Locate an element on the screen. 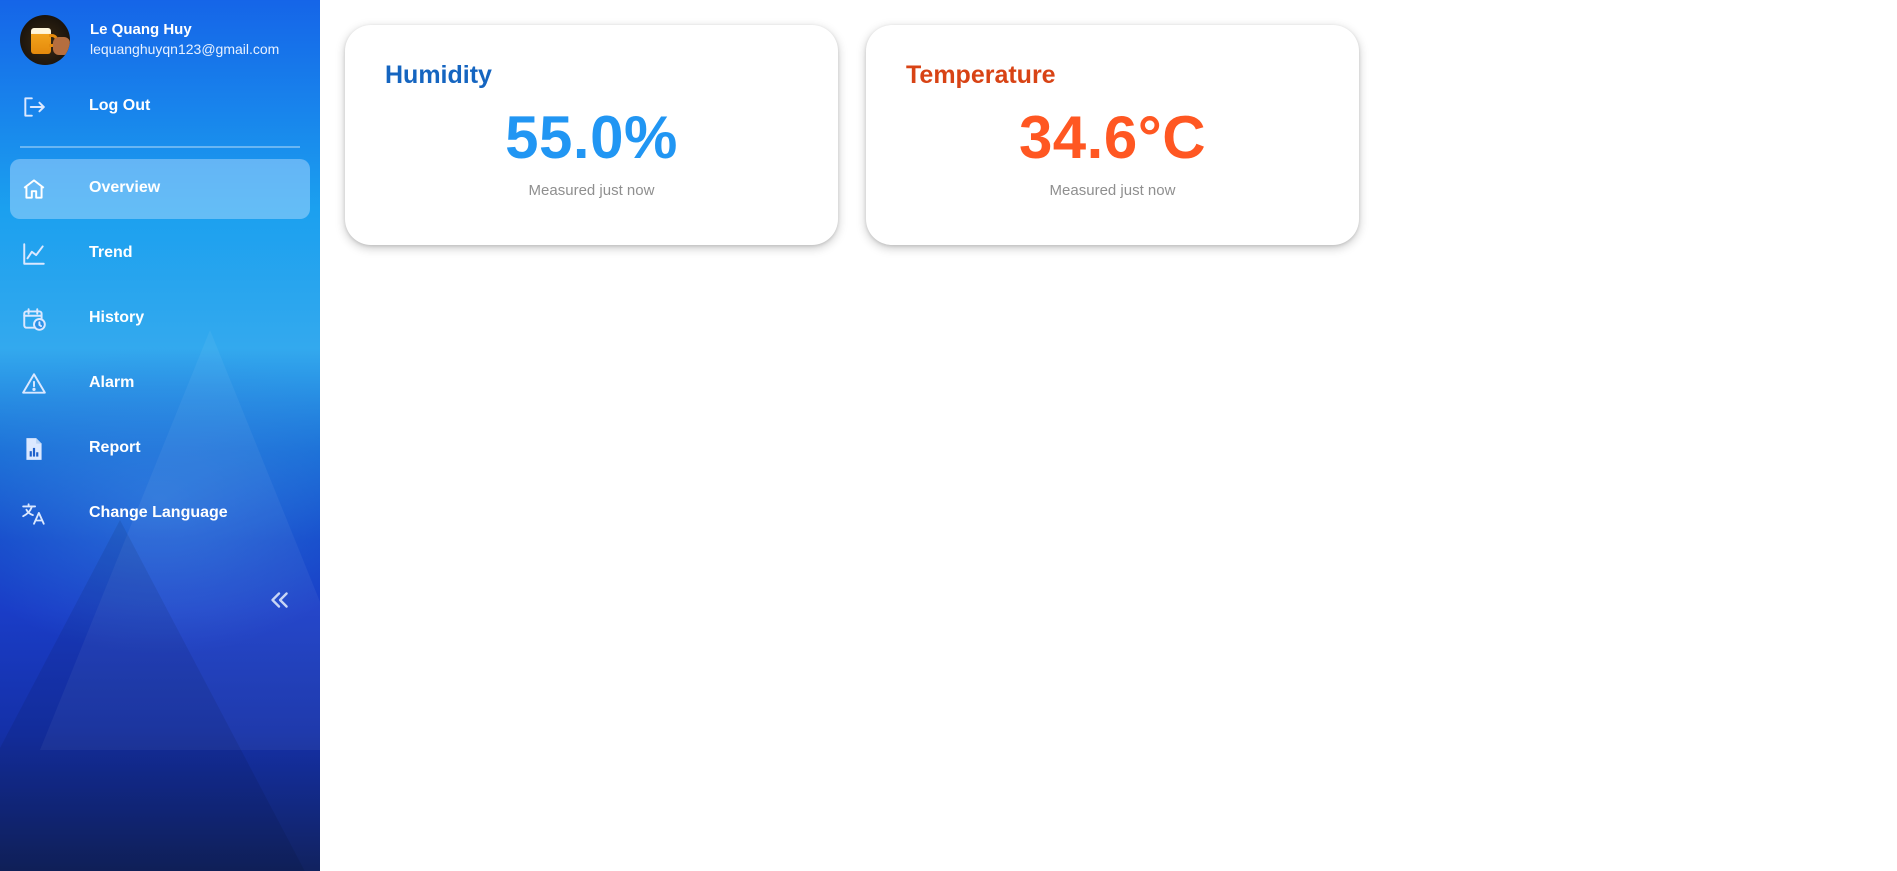 This screenshot has height=871, width=1897. double-chevron-left-icon is located at coordinates (279, 600).